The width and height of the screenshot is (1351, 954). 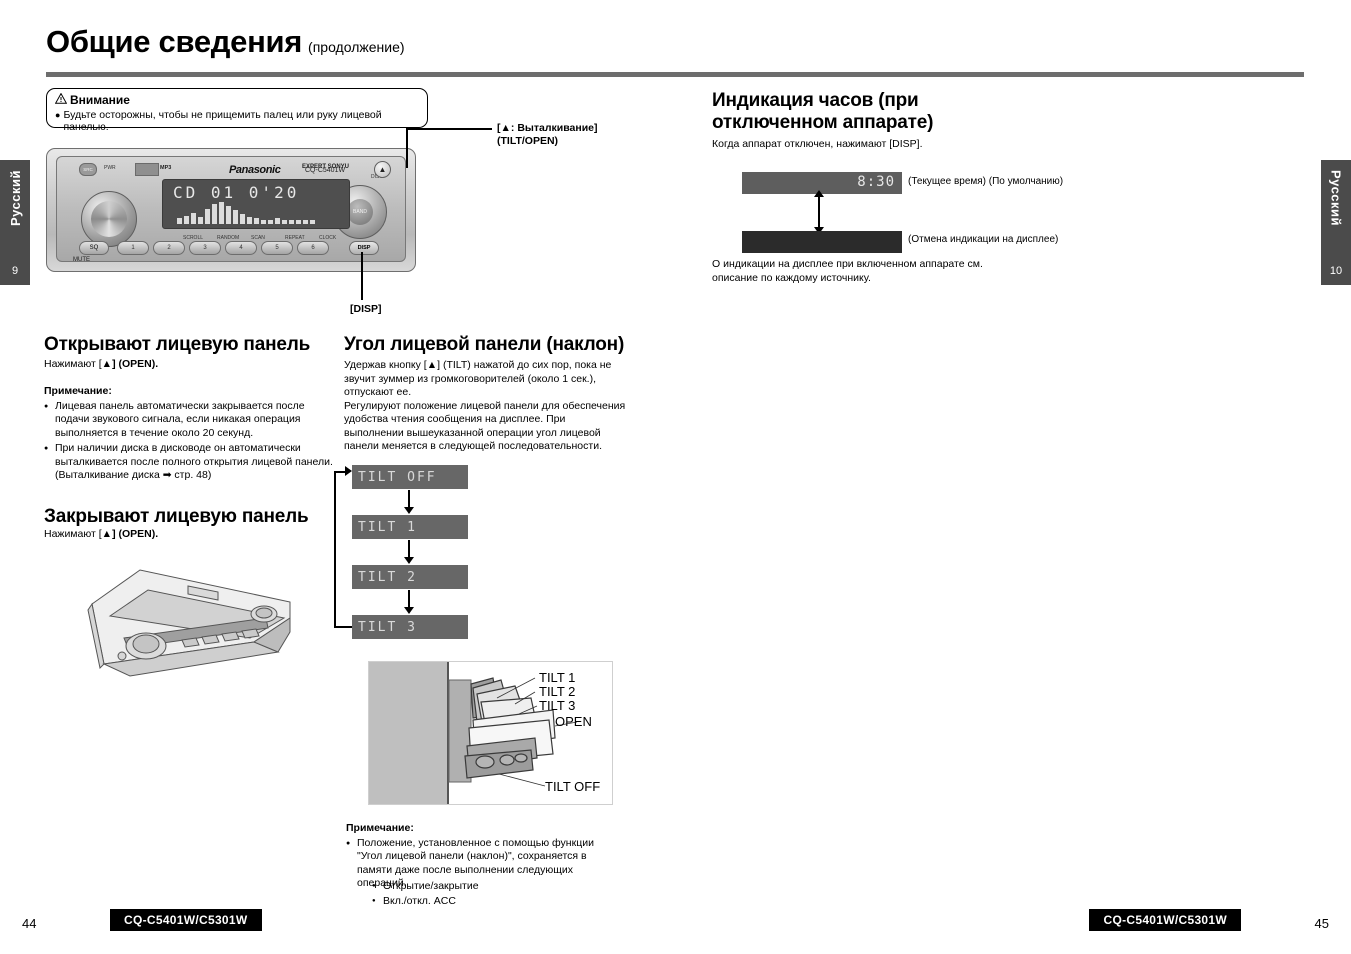 I want to click on clock-heading-line1: Индикация часов (при, so click(x=815, y=100).